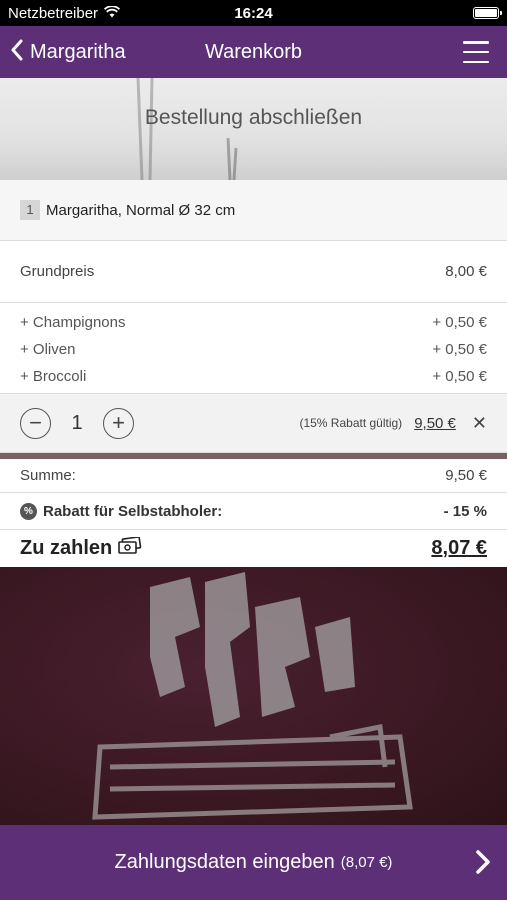  I want to click on base-price-row: Grundpreis 8,00 €, so click(253, 272).